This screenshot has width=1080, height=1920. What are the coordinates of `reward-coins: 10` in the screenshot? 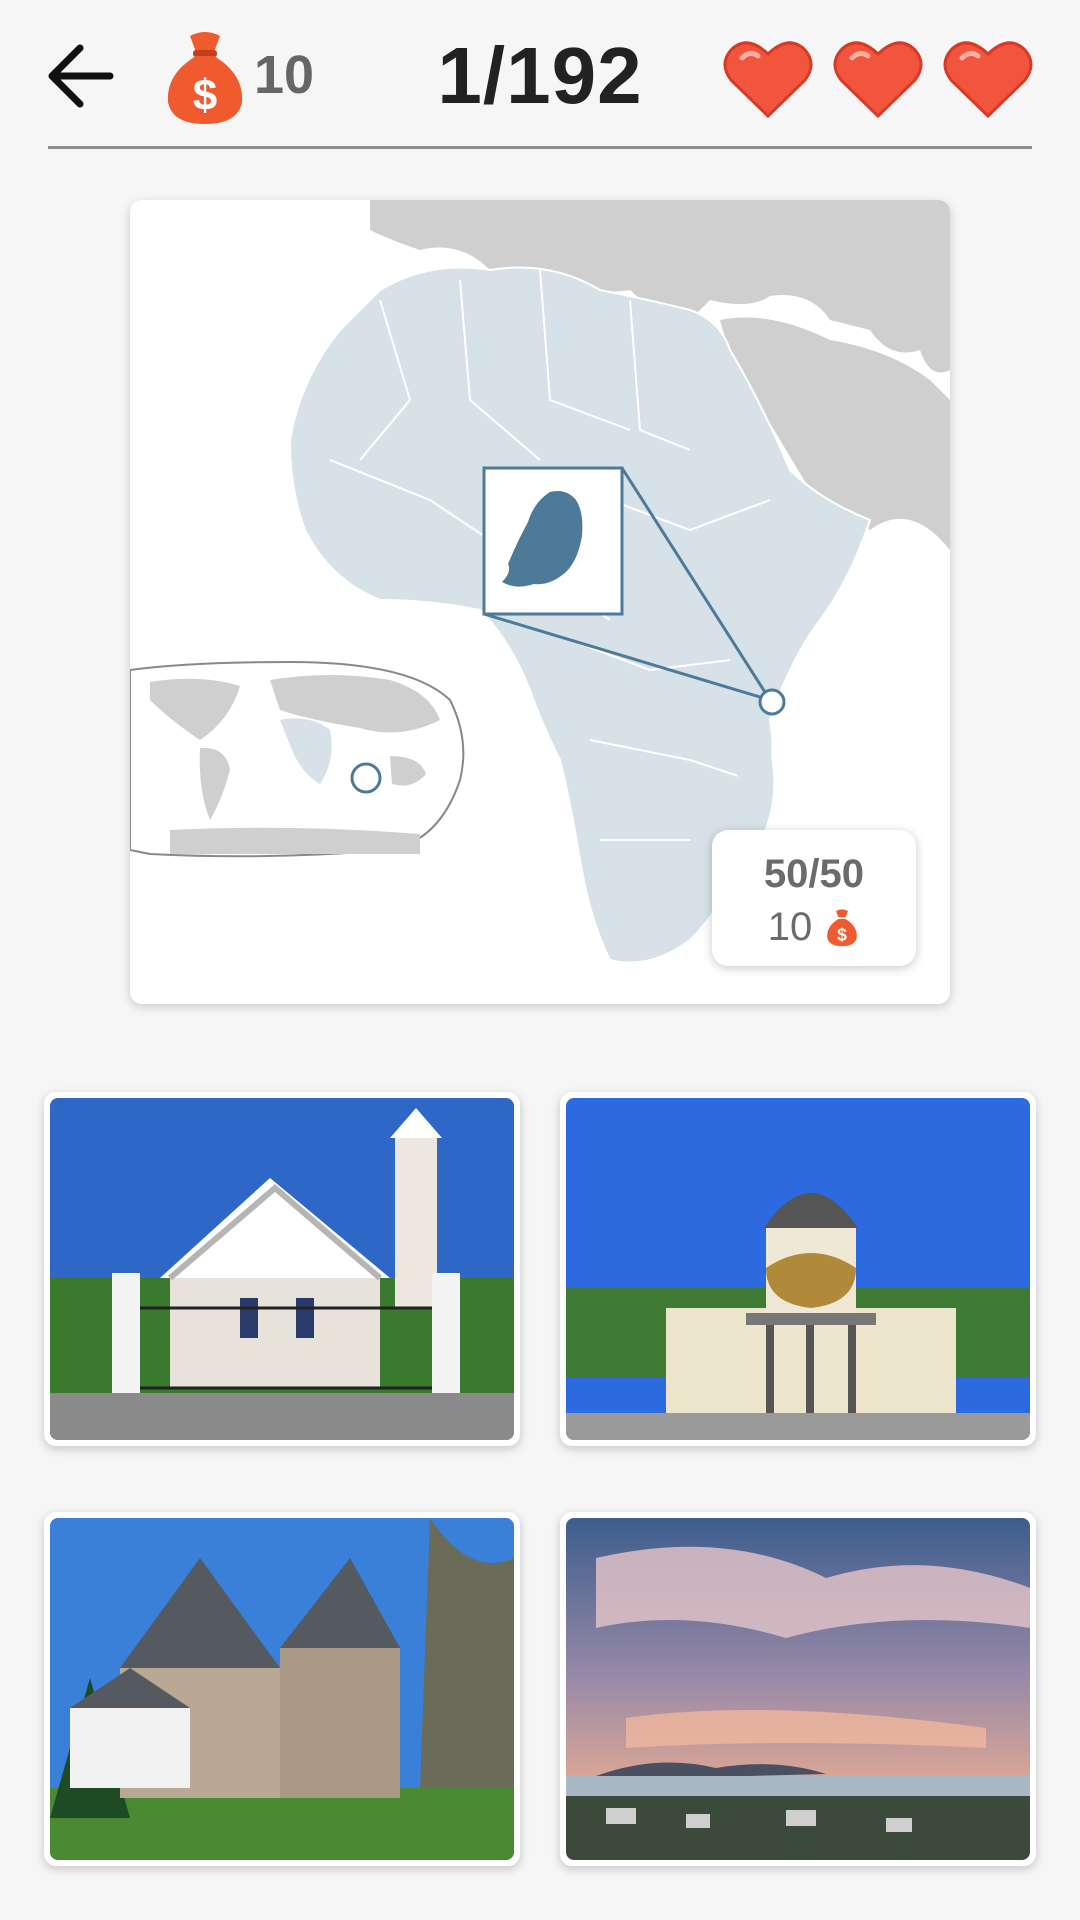 It's located at (790, 926).